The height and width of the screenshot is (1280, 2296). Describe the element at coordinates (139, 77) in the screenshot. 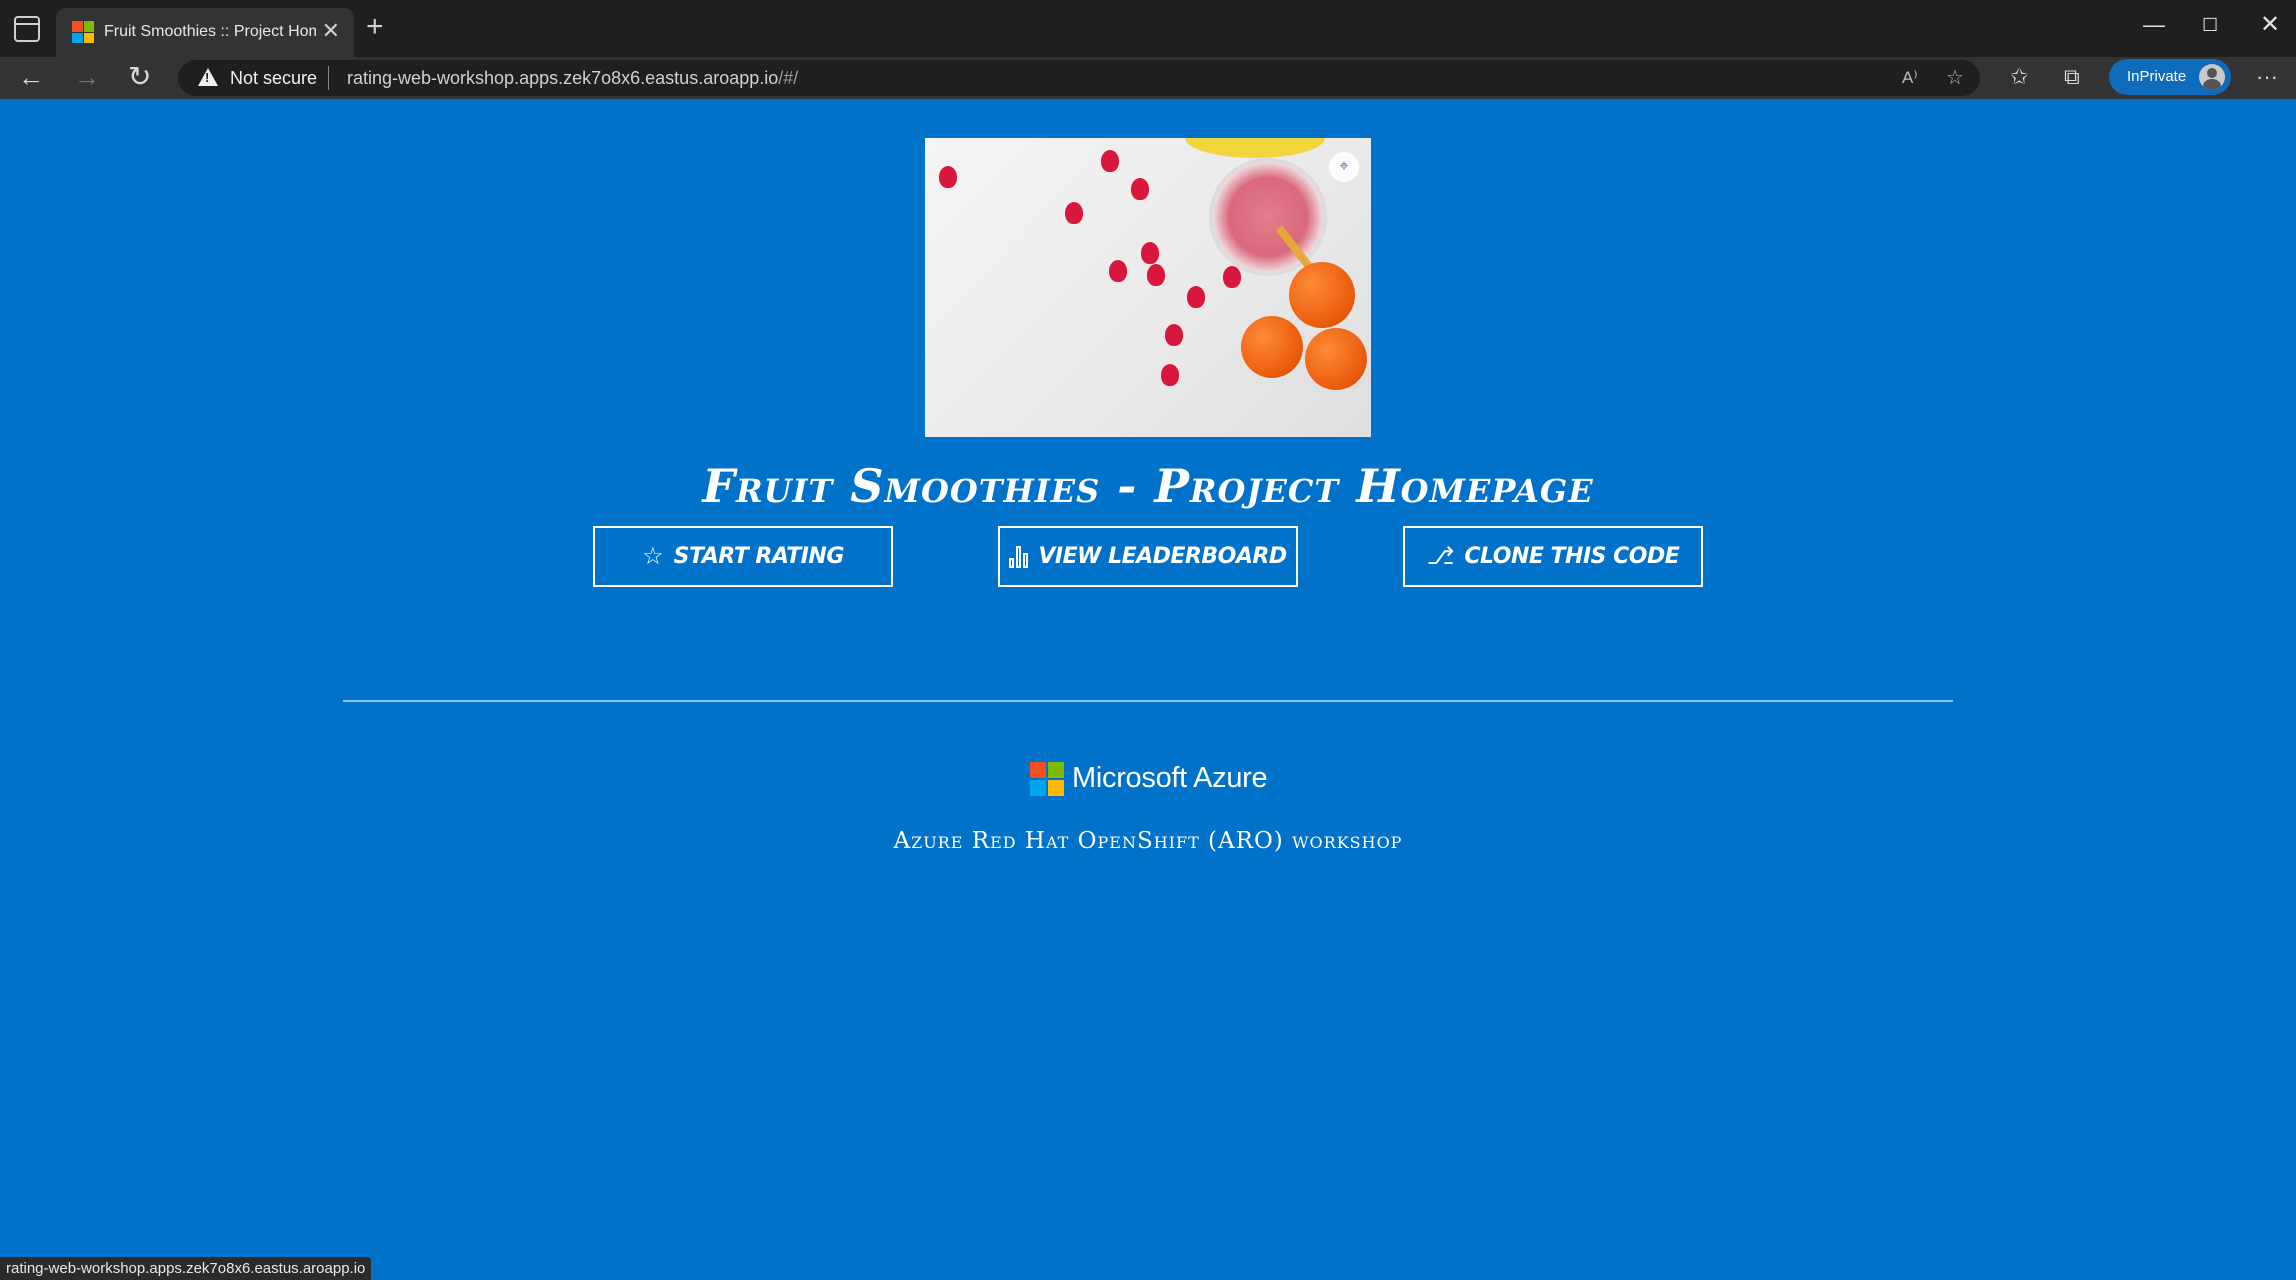

I see `reload-icon: ↻` at that location.